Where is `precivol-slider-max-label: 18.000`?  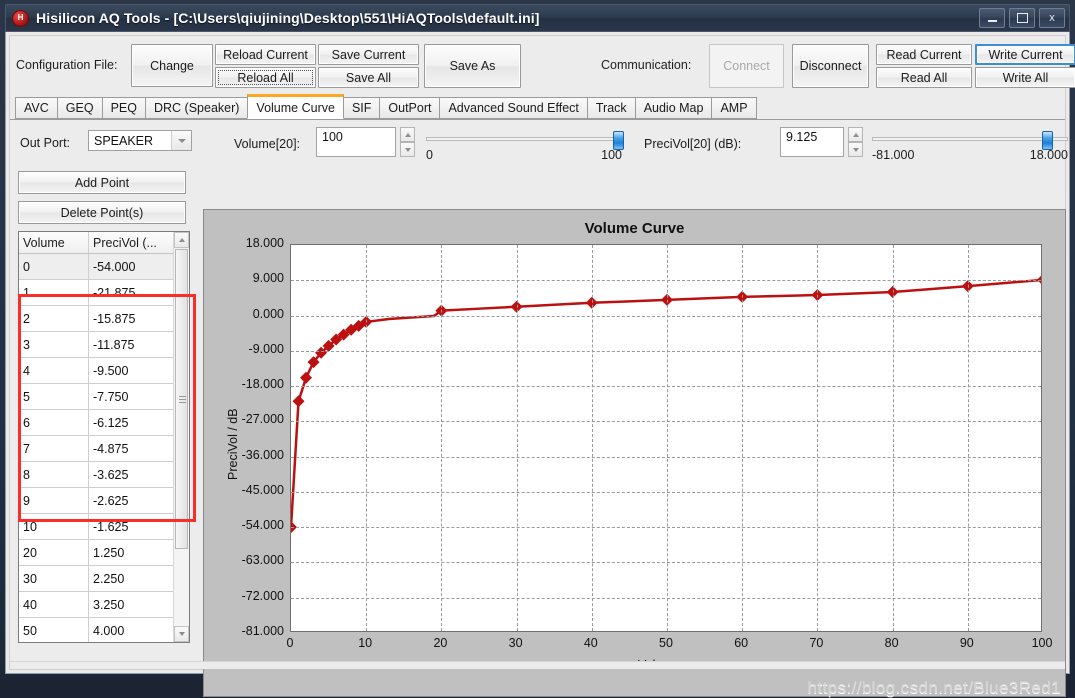 precivol-slider-max-label: 18.000 is located at coordinates (1048, 155).